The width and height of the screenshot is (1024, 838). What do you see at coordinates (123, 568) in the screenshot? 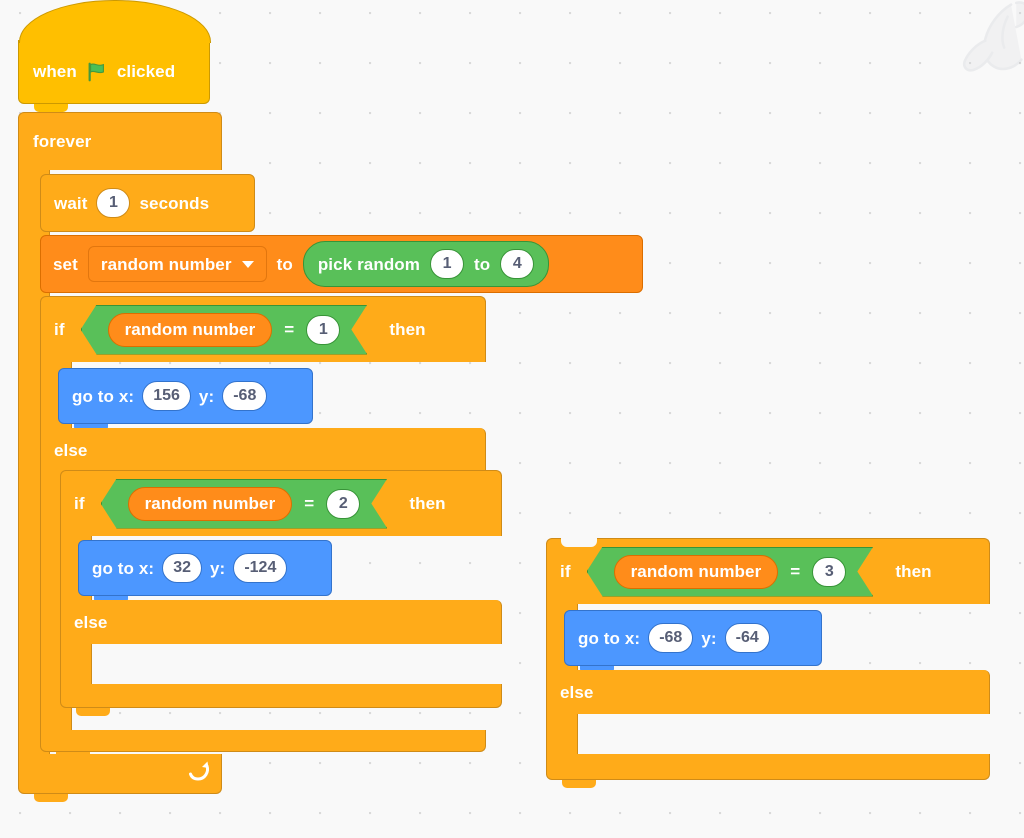
I see `goto-x-label-2: go to x:` at bounding box center [123, 568].